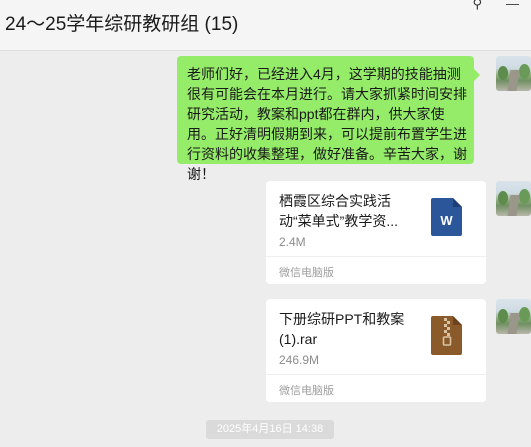 This screenshot has height=447, width=531. What do you see at coordinates (265, 50) in the screenshot?
I see `header-divider` at bounding box center [265, 50].